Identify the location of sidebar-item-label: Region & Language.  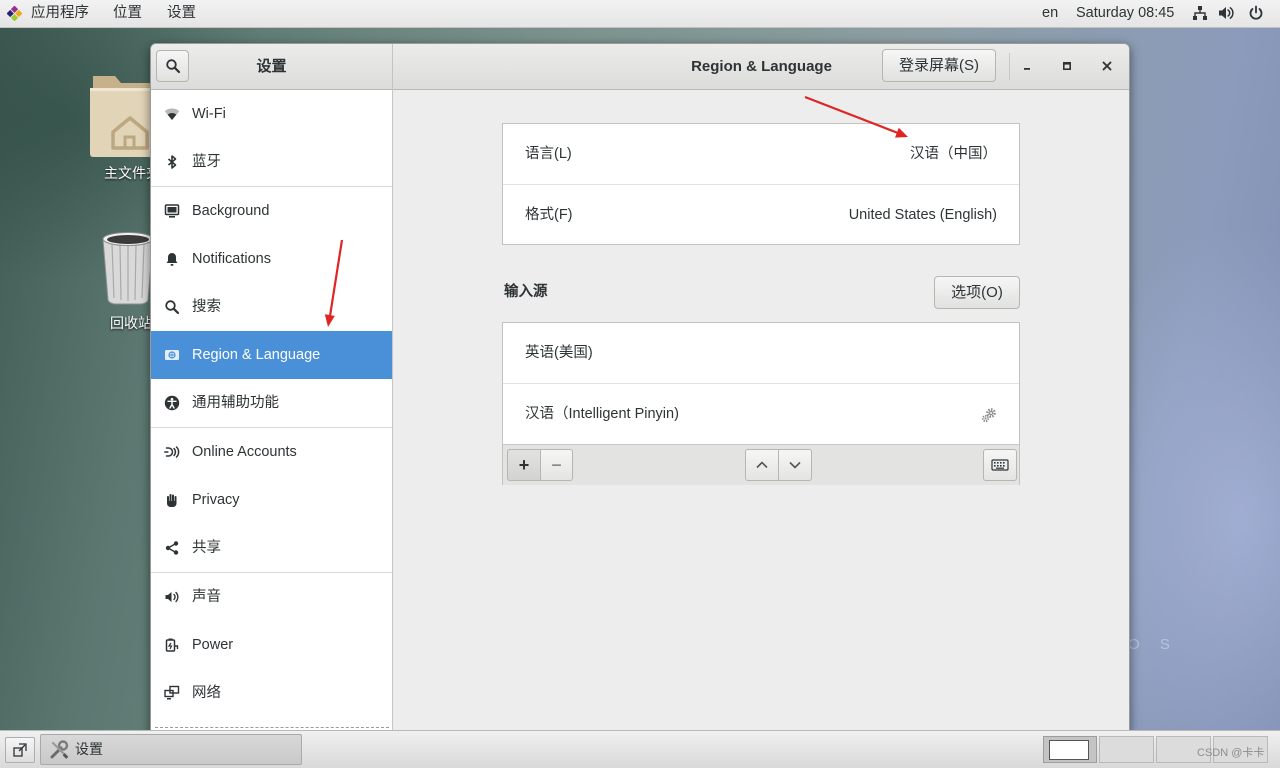
(256, 355).